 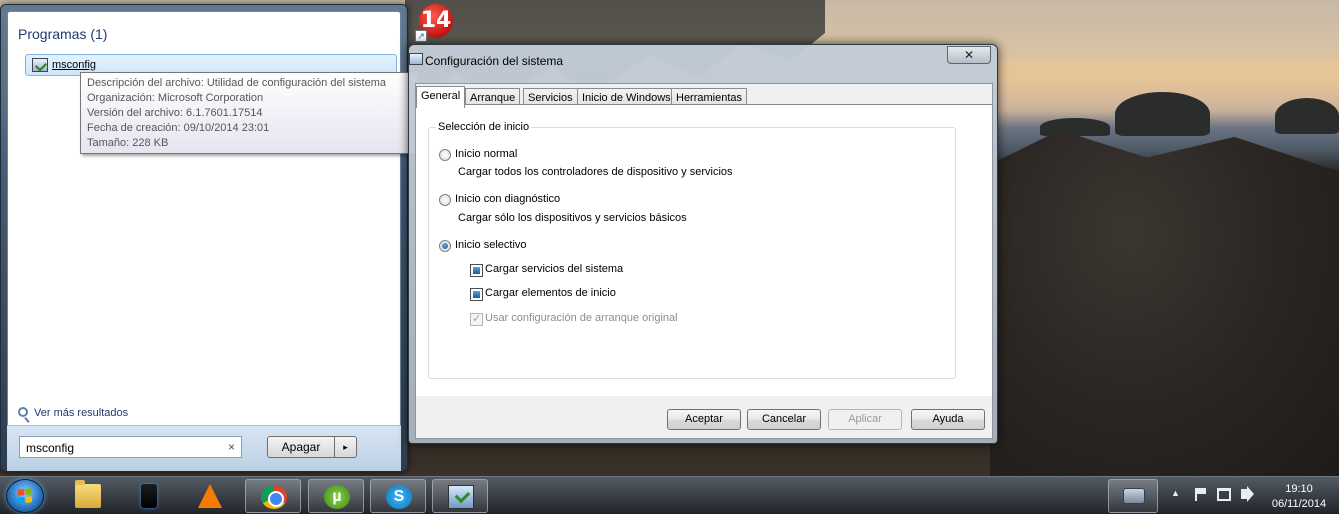 I want to click on cancel-button: Cancelar, so click(x=784, y=419).